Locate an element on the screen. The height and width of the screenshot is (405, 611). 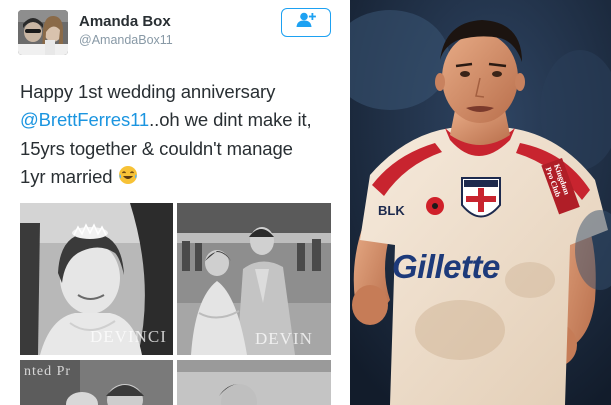
sponsor-logo: Gillette is located at coordinates (446, 266).